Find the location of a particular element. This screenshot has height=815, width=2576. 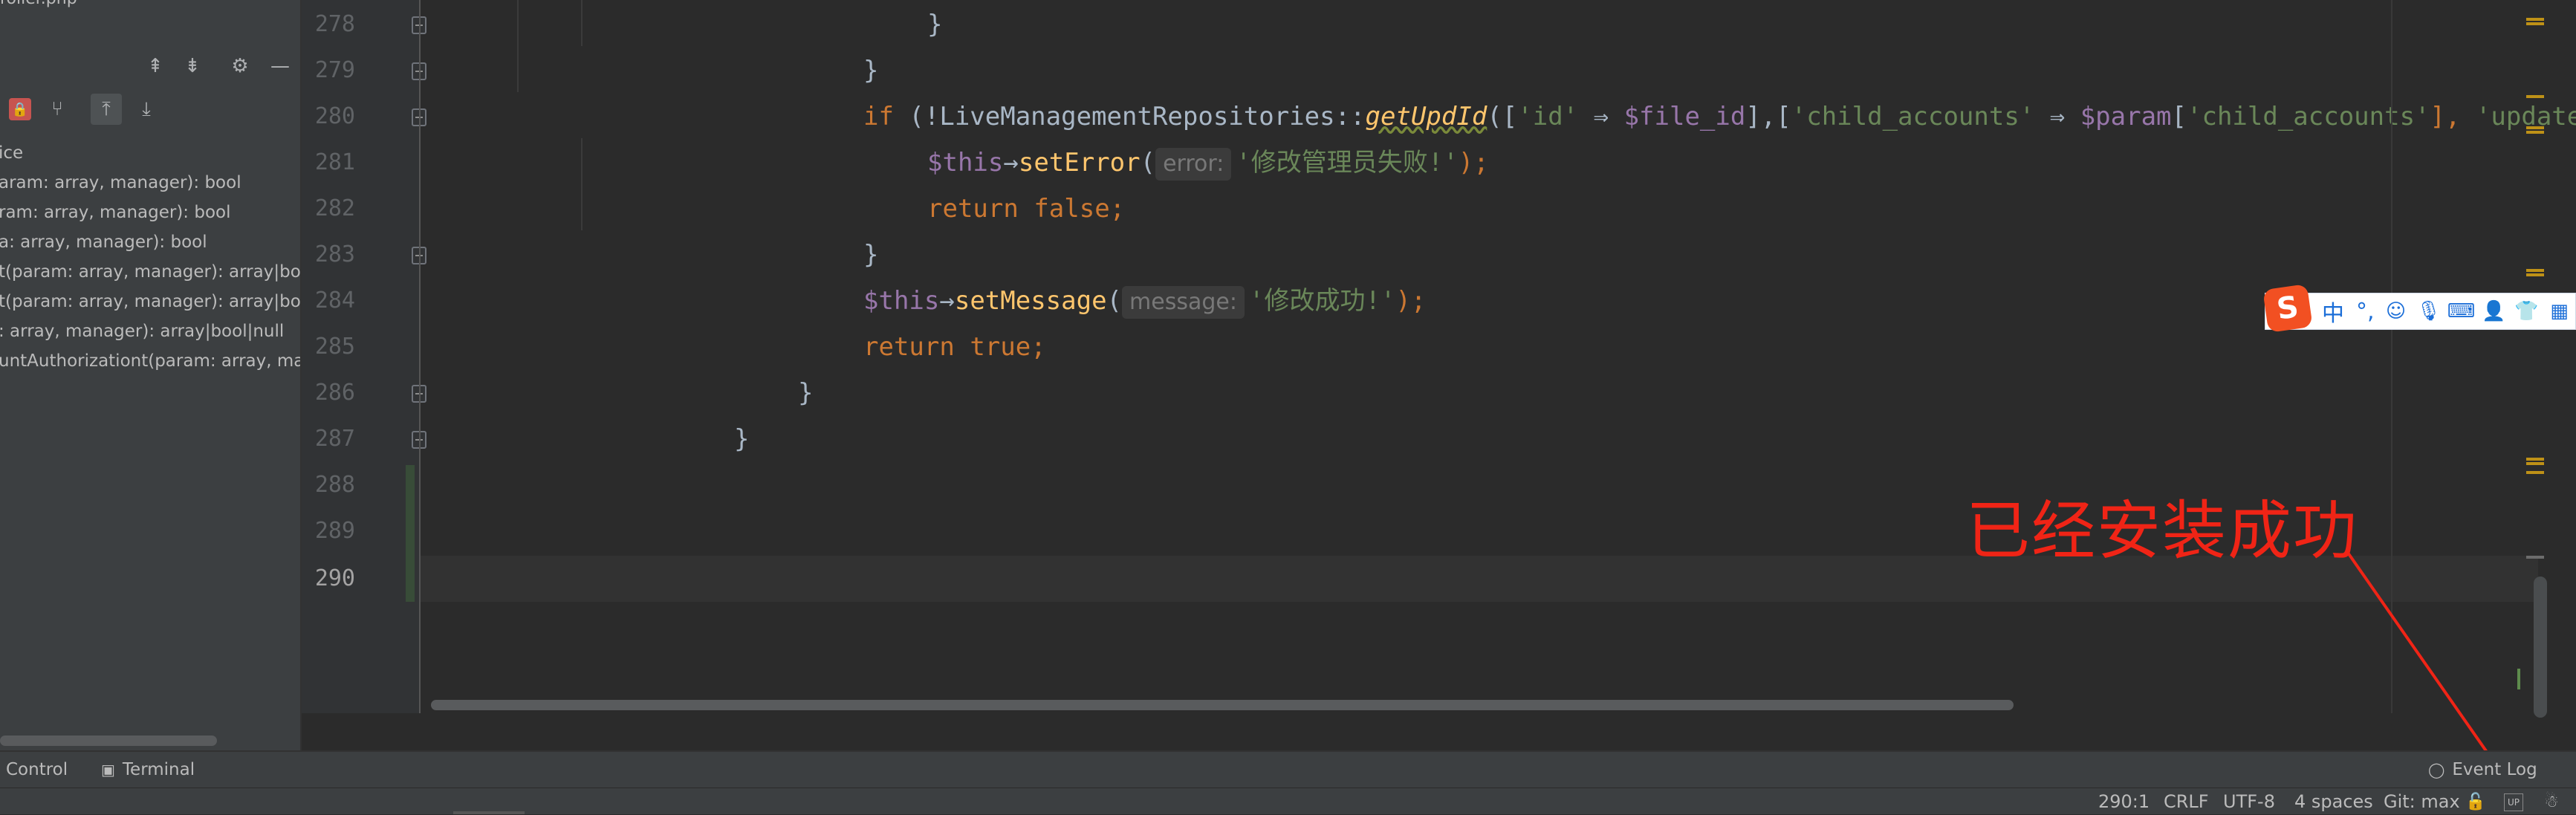

status-progress-strip is located at coordinates (489, 812).